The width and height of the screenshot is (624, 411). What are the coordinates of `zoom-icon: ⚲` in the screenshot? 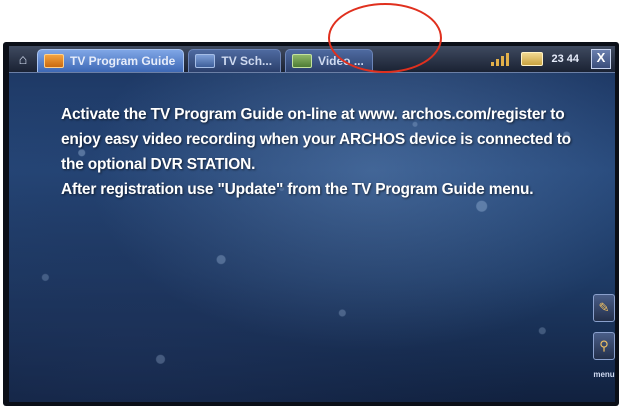 It's located at (604, 346).